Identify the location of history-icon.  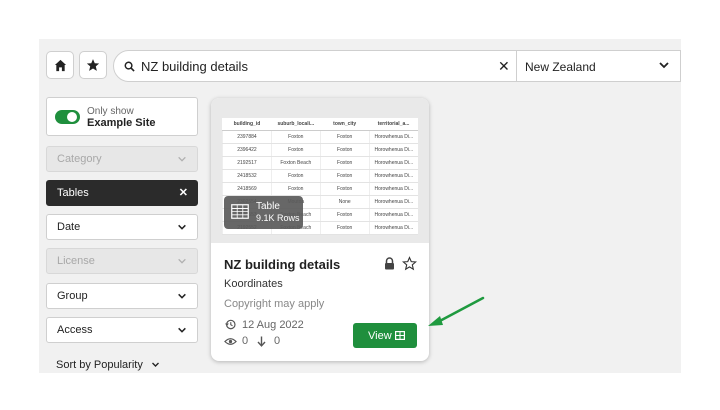
(230, 324).